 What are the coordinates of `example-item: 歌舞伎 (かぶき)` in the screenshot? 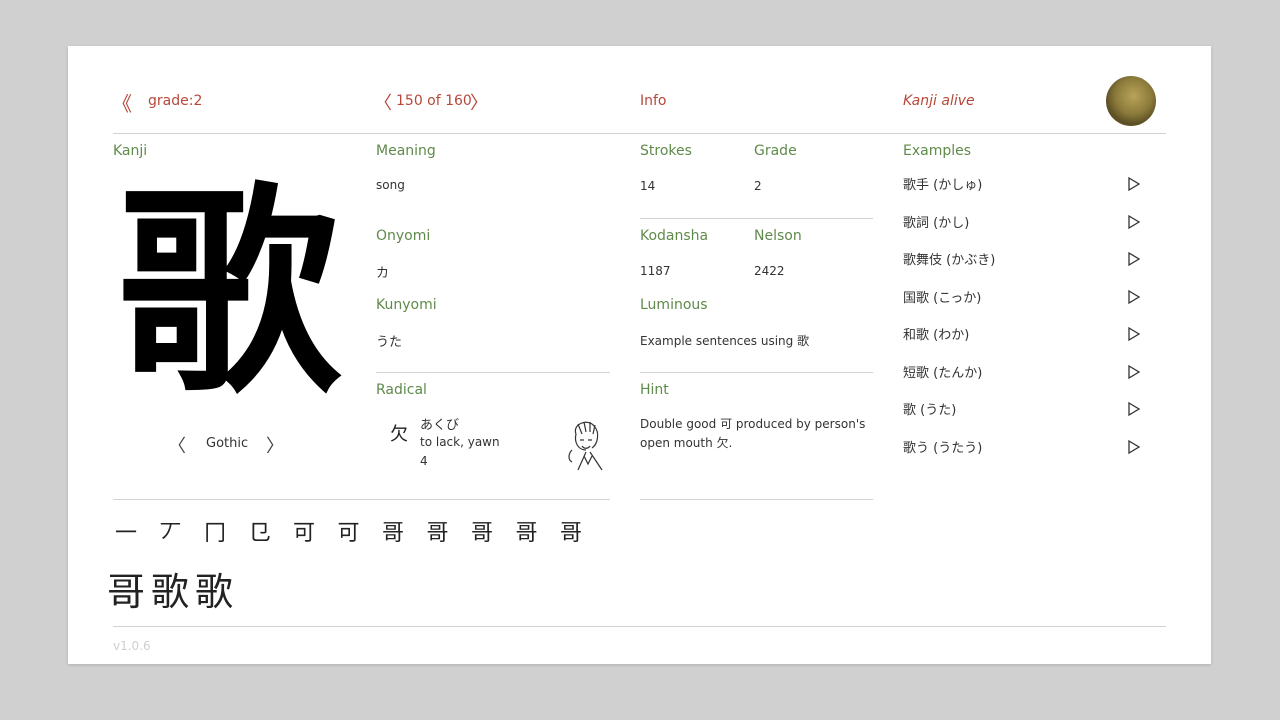 It's located at (949, 260).